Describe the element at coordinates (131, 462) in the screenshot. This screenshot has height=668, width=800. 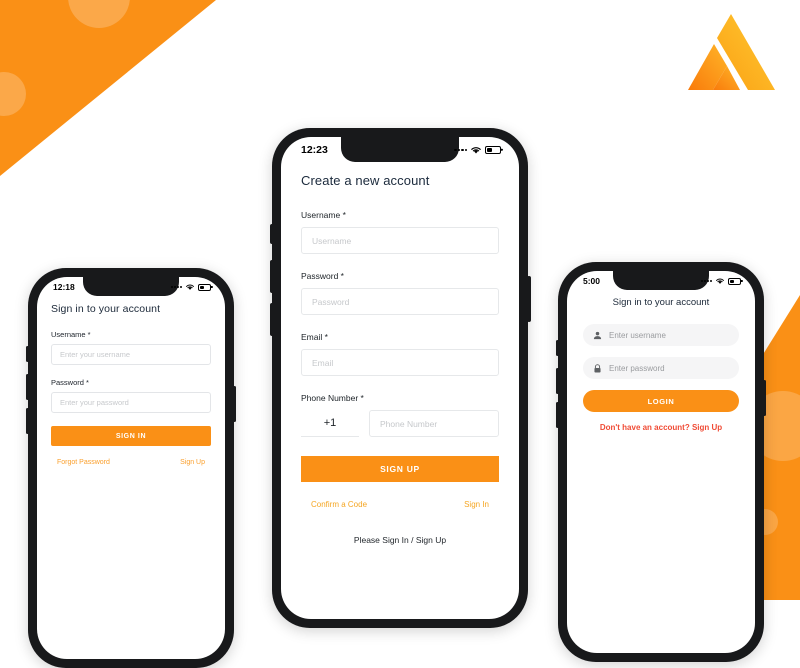
I see `auth-links: Forgot Password Sign Up` at that location.